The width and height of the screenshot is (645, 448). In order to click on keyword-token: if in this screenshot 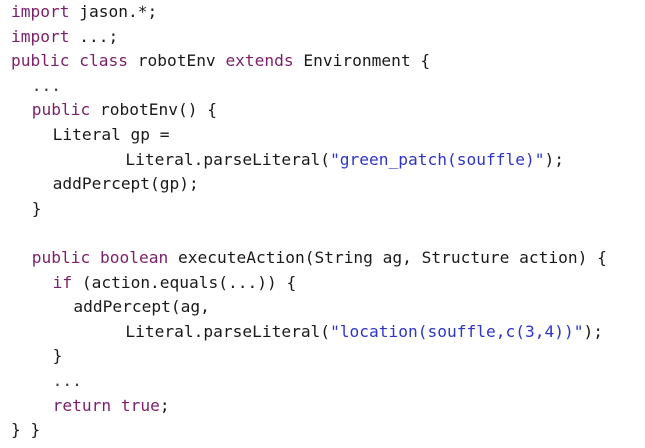, I will do `click(62, 282)`.